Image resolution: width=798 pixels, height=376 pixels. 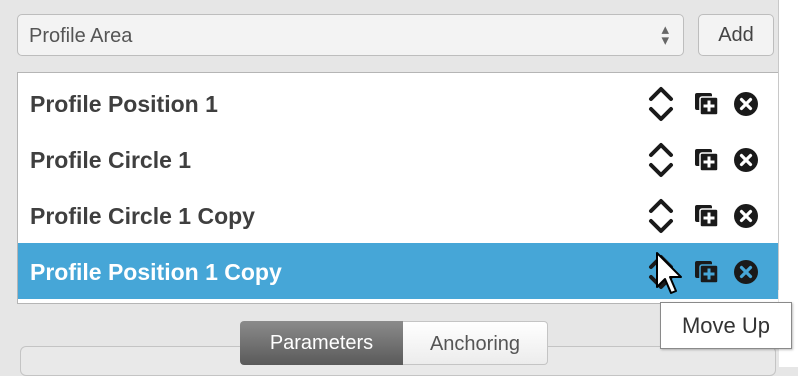 I want to click on profile-label: Profile Position 1 Copy, so click(x=156, y=272).